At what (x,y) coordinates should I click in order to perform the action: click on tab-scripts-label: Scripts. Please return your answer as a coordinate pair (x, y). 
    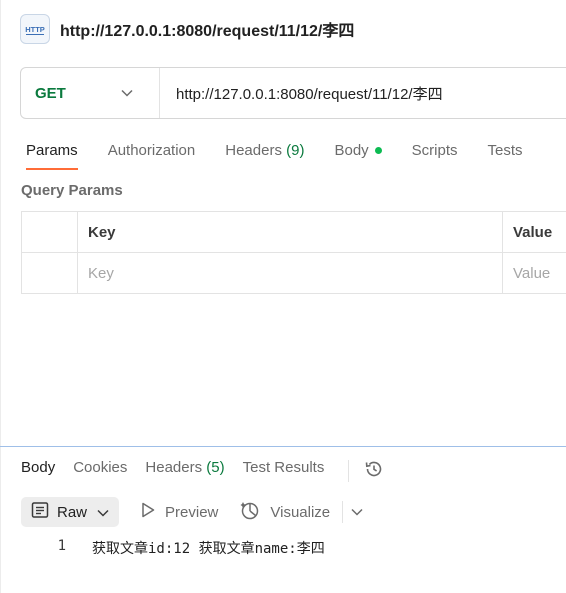
    Looking at the image, I should click on (434, 150).